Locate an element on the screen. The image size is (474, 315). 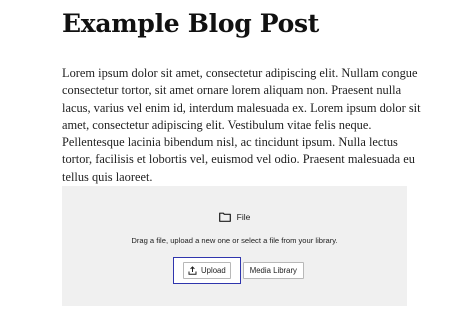
file-block-header: File is located at coordinates (234, 217).